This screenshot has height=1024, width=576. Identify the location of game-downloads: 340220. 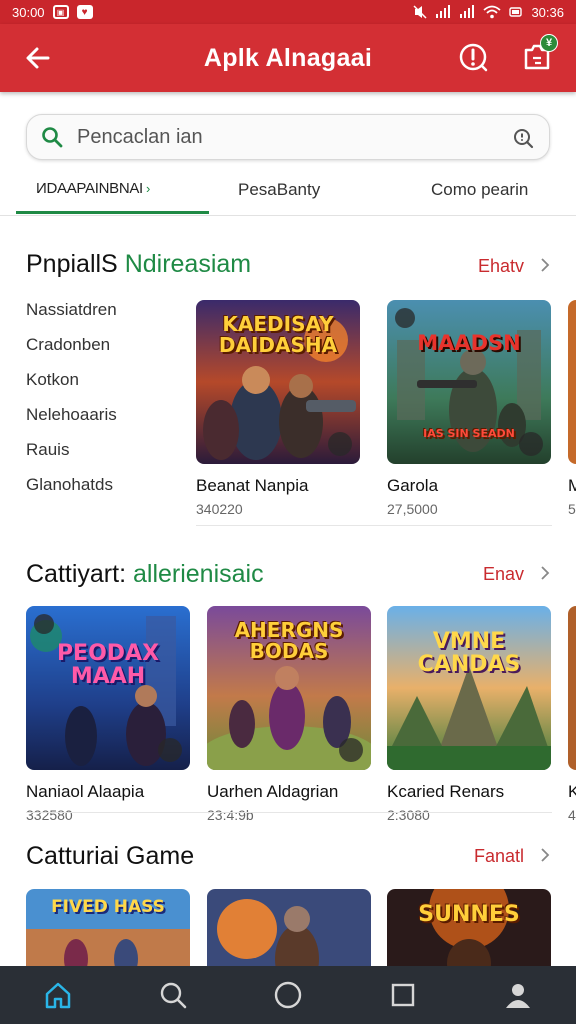
(219, 509).